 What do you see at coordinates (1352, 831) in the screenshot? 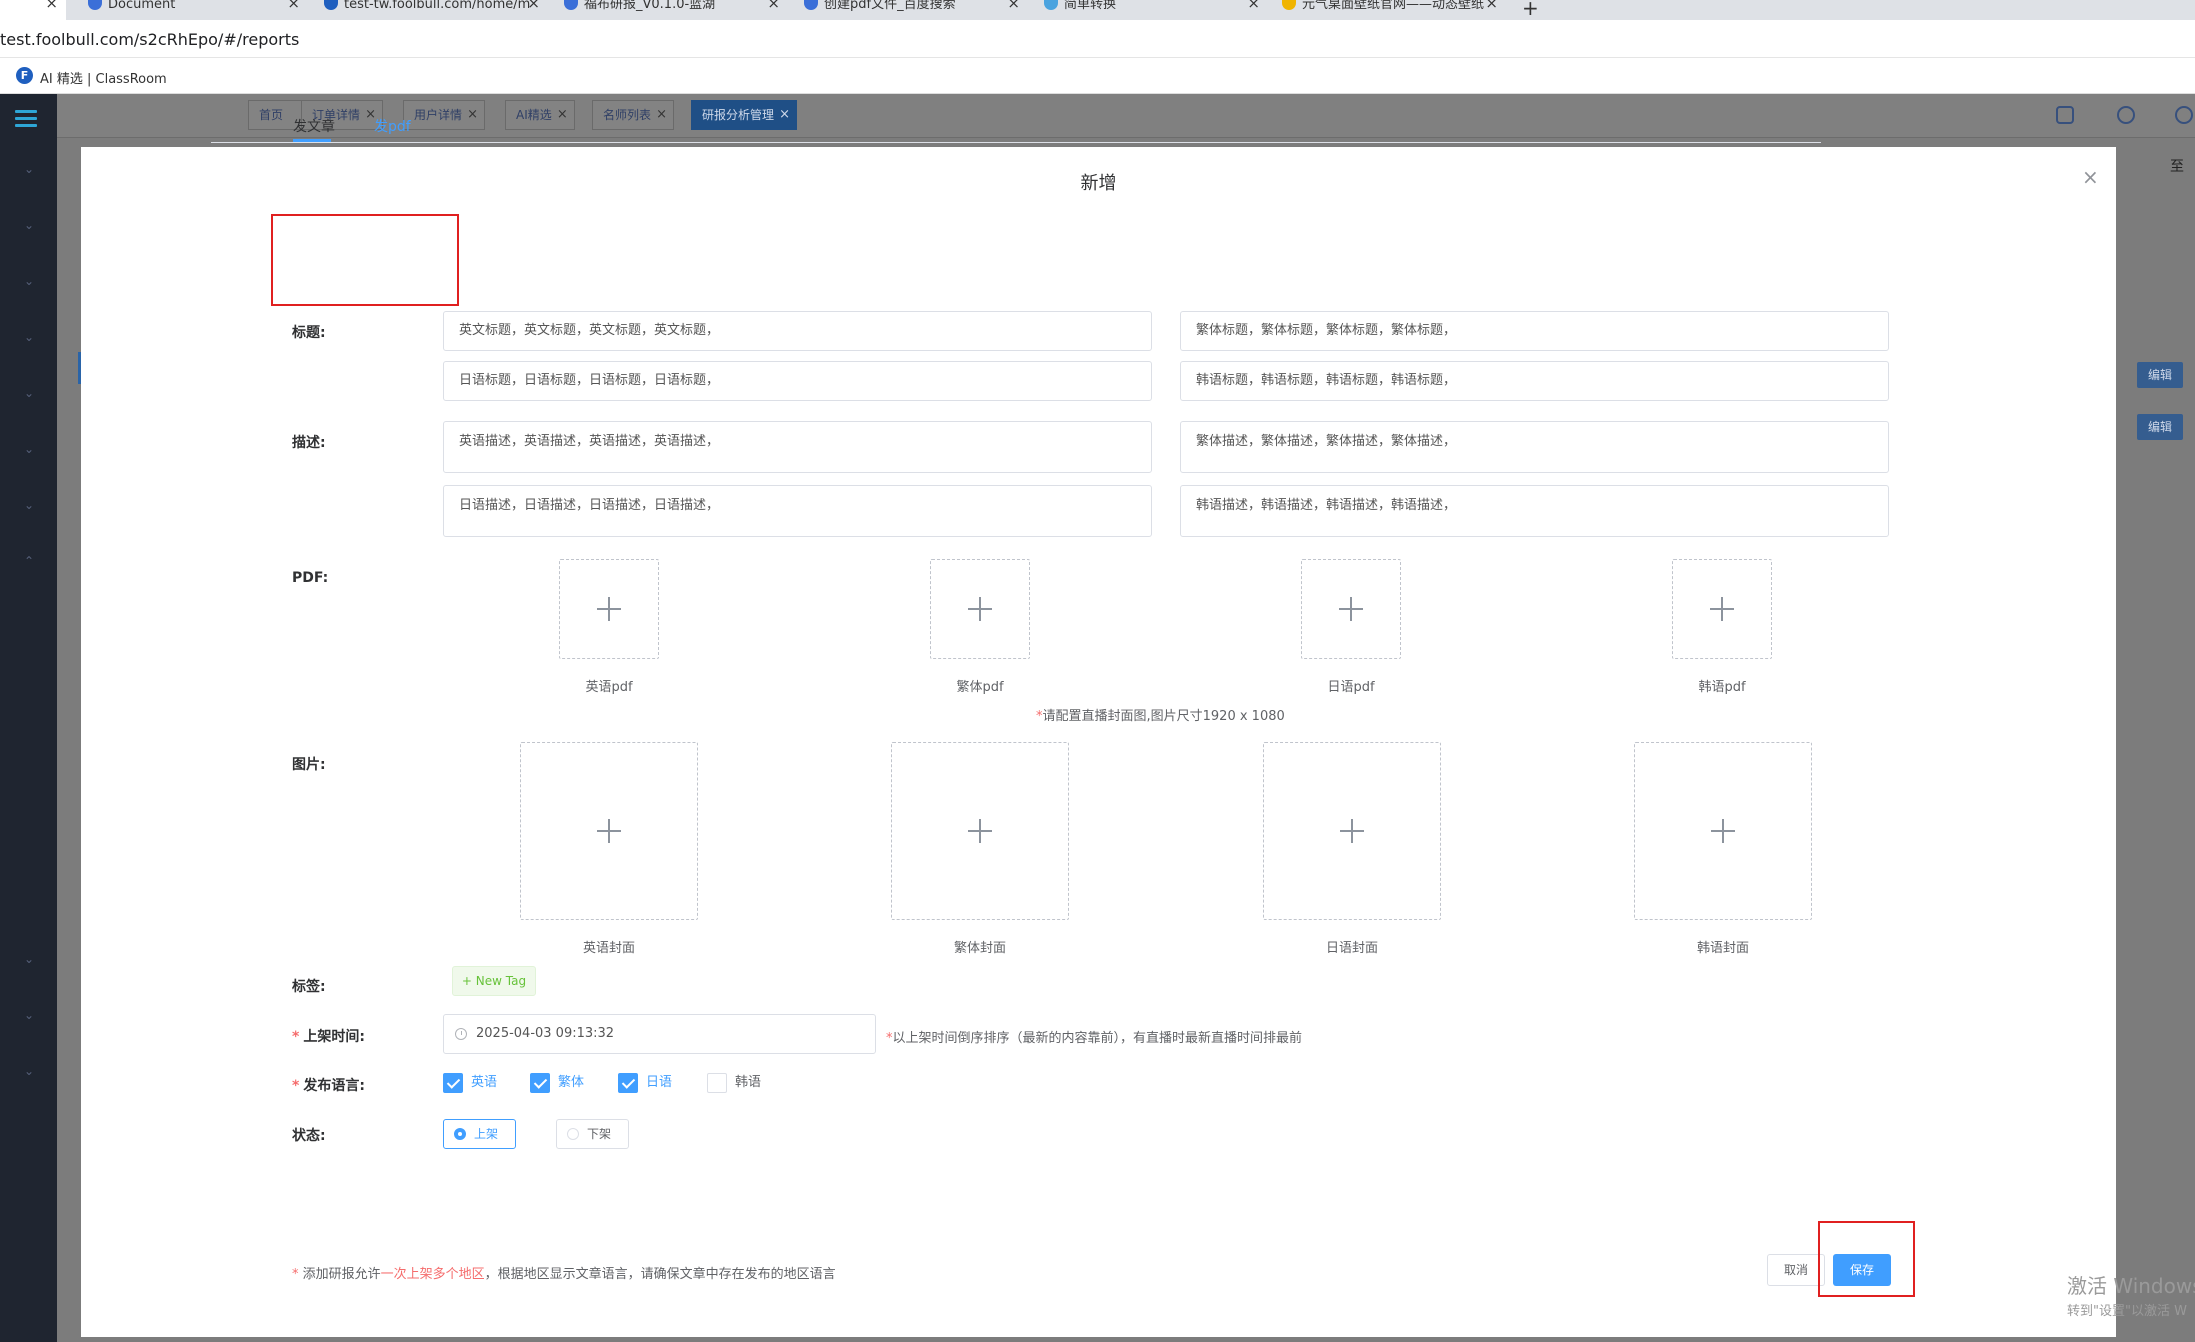
I see `cover-upload-jp` at bounding box center [1352, 831].